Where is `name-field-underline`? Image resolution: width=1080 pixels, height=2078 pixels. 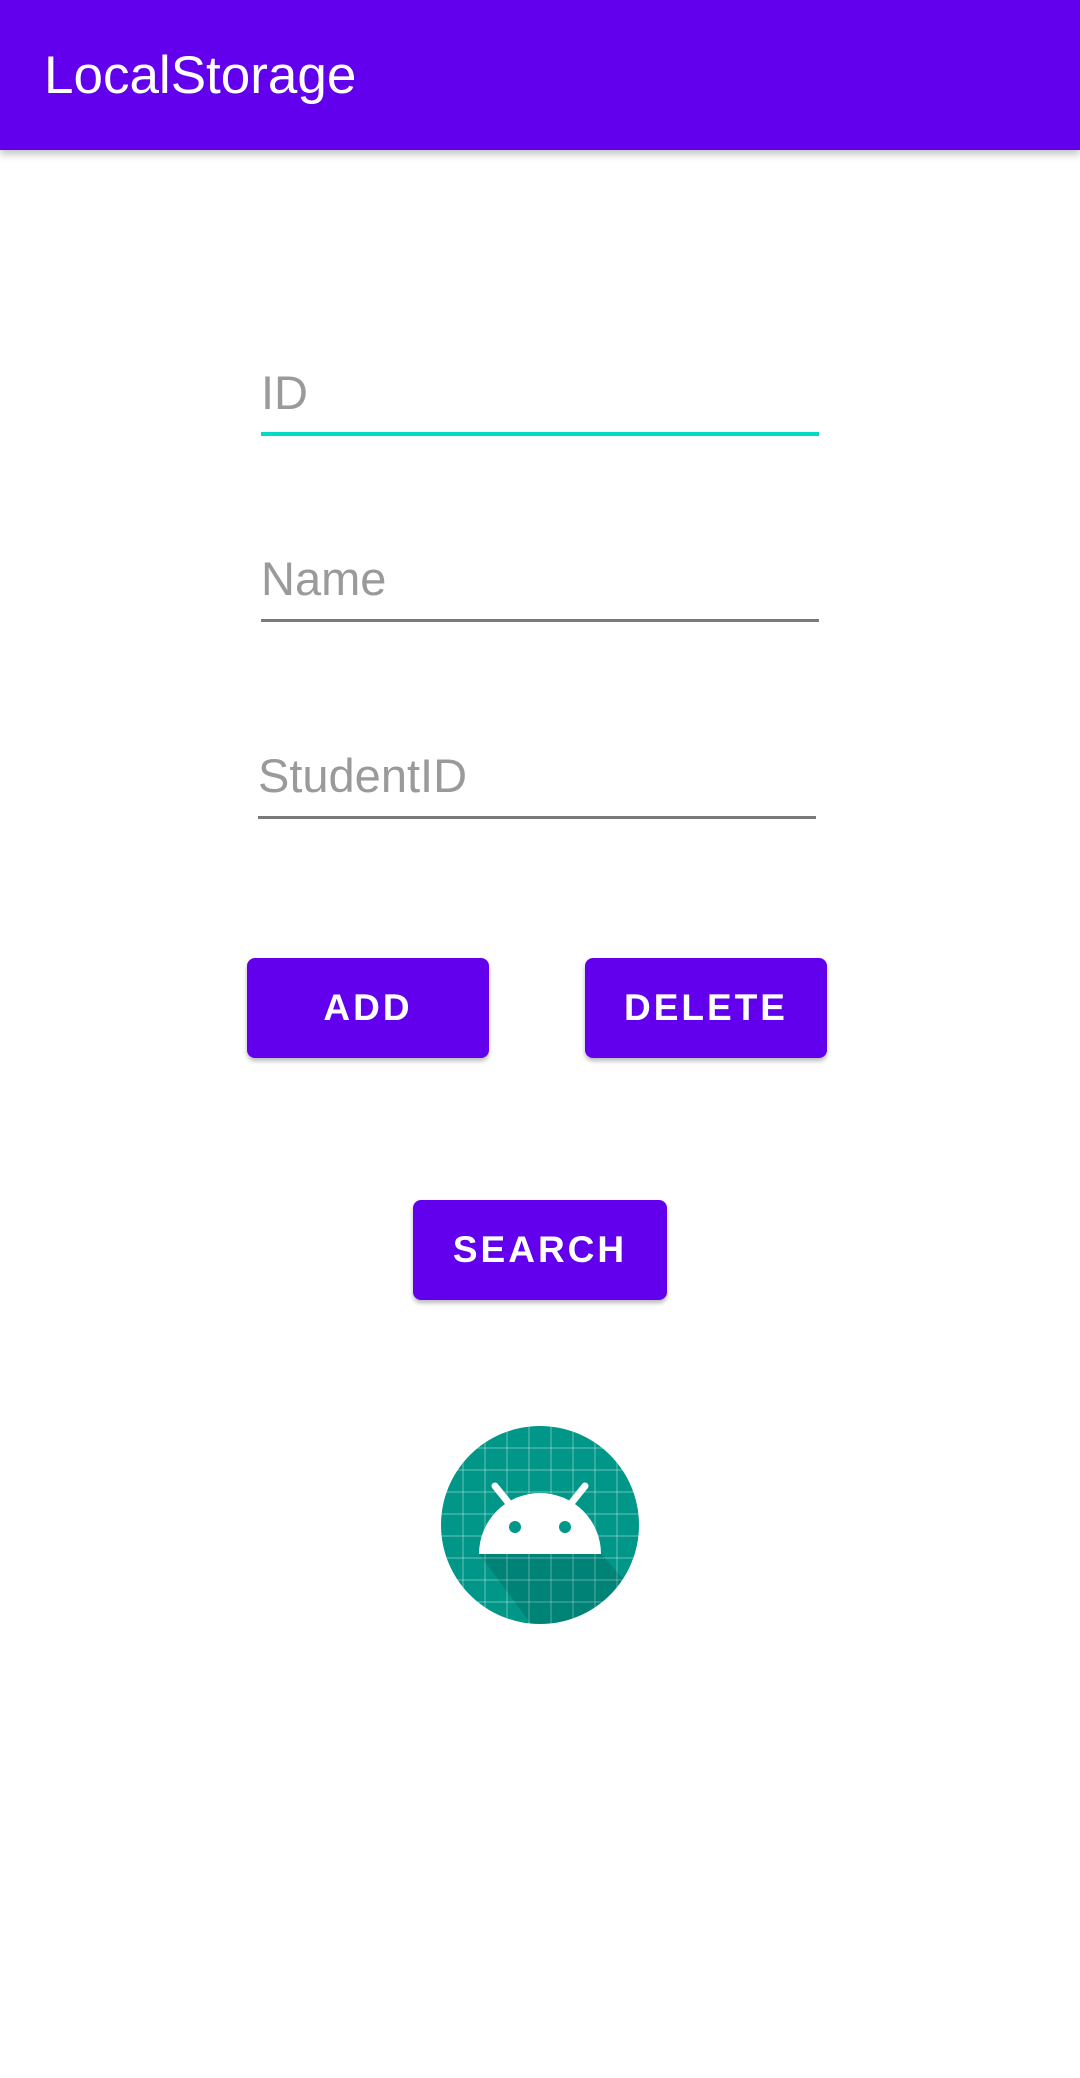 name-field-underline is located at coordinates (540, 620).